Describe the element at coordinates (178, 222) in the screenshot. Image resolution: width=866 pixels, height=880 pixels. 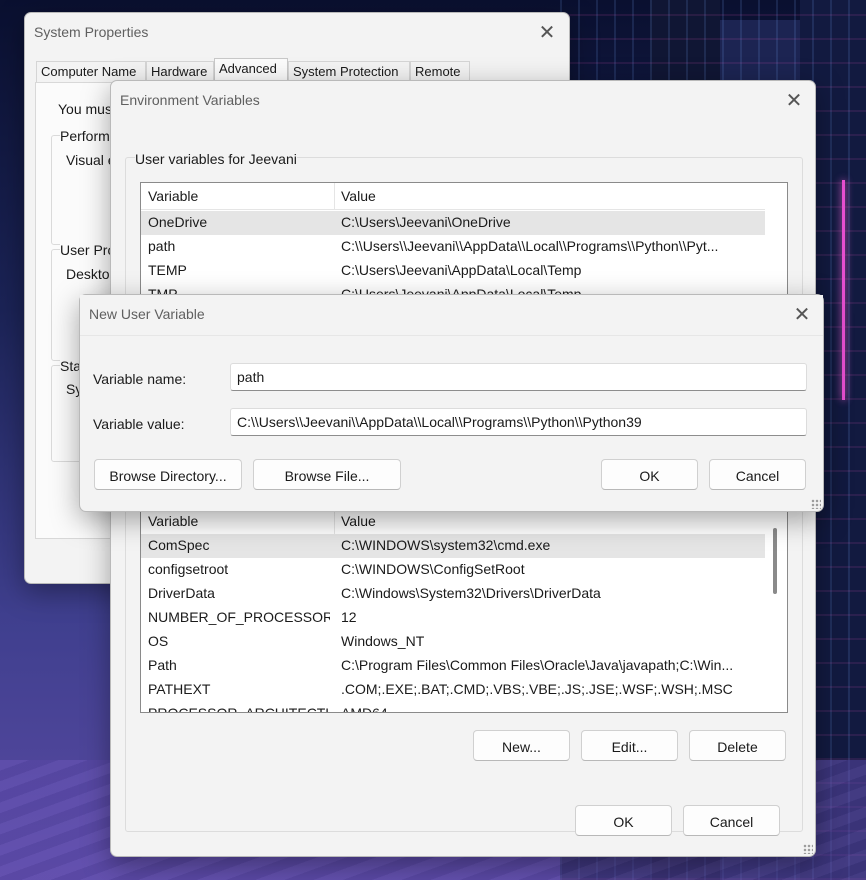
I see `variable-name: OneDrive` at that location.